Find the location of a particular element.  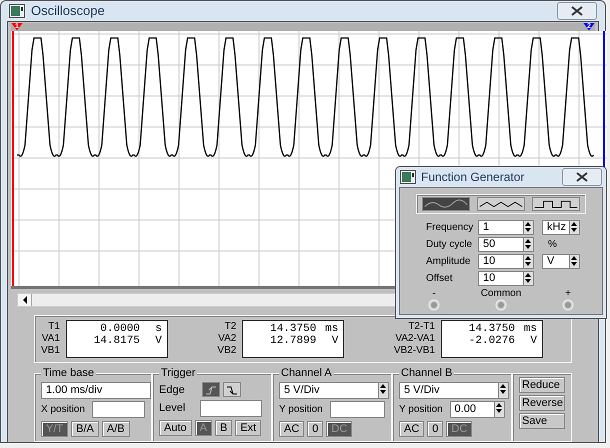

group-title: Channel B is located at coordinates (426, 373).